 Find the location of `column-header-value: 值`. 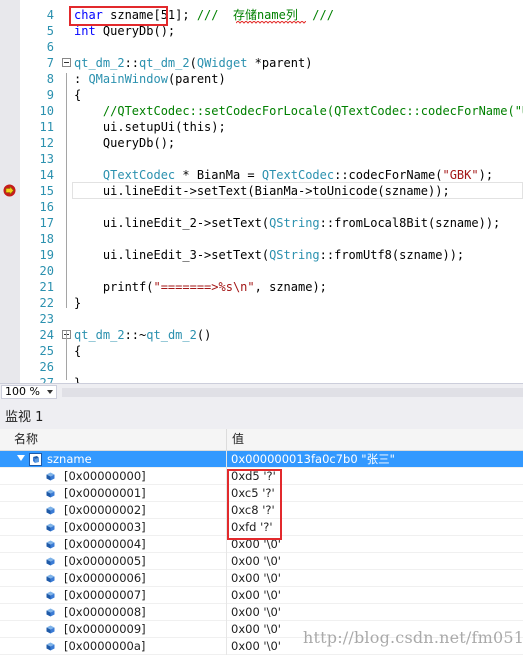

column-header-value: 值 is located at coordinates (238, 439).